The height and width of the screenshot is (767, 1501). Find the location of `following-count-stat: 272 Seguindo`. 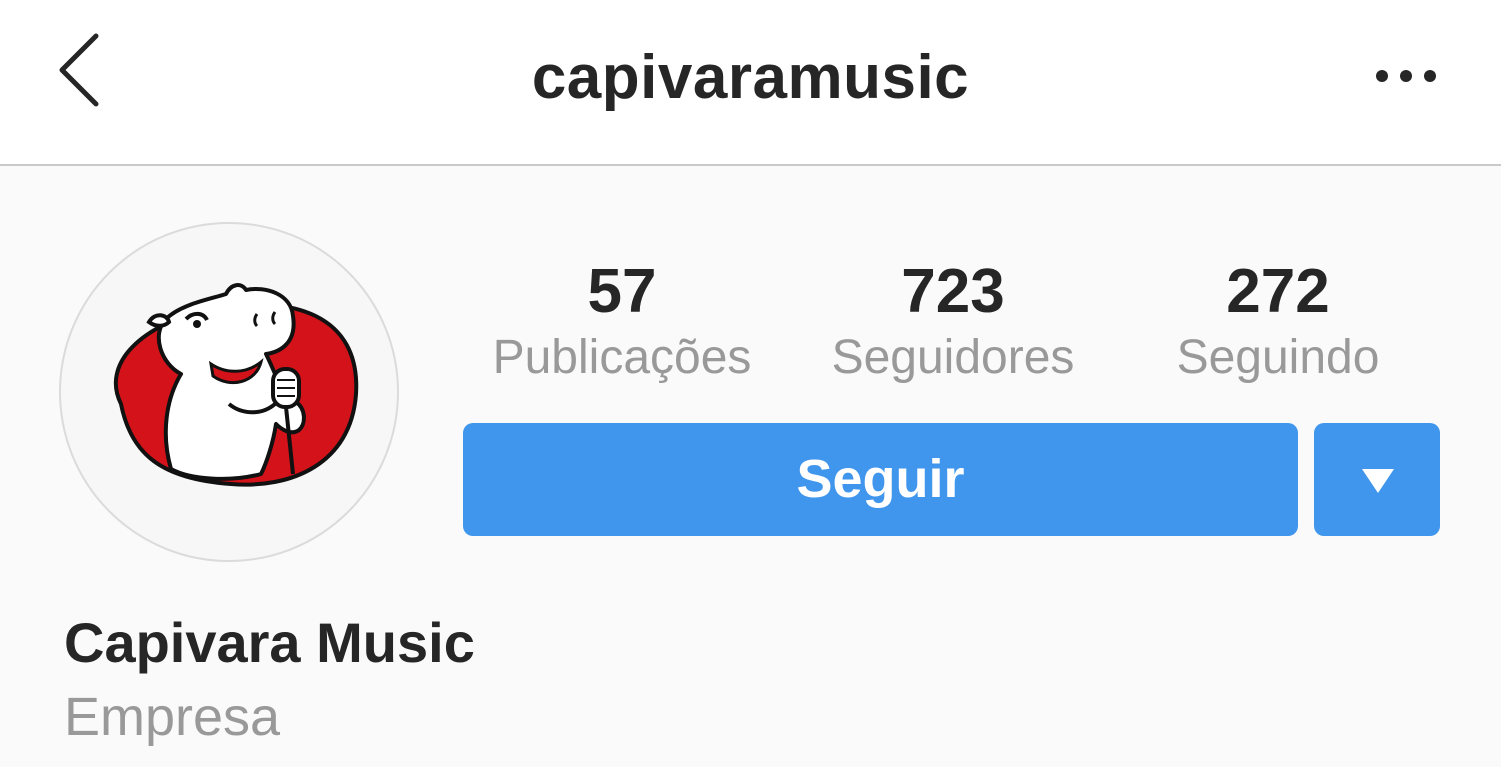

following-count-stat: 272 Seguindo is located at coordinates (1278, 322).